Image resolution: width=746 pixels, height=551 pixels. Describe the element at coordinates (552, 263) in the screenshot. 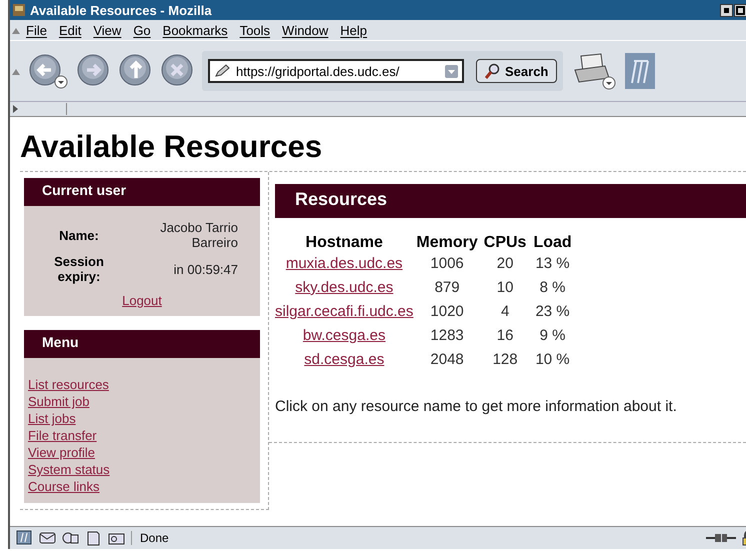

I see `table-cell: 13 %` at that location.